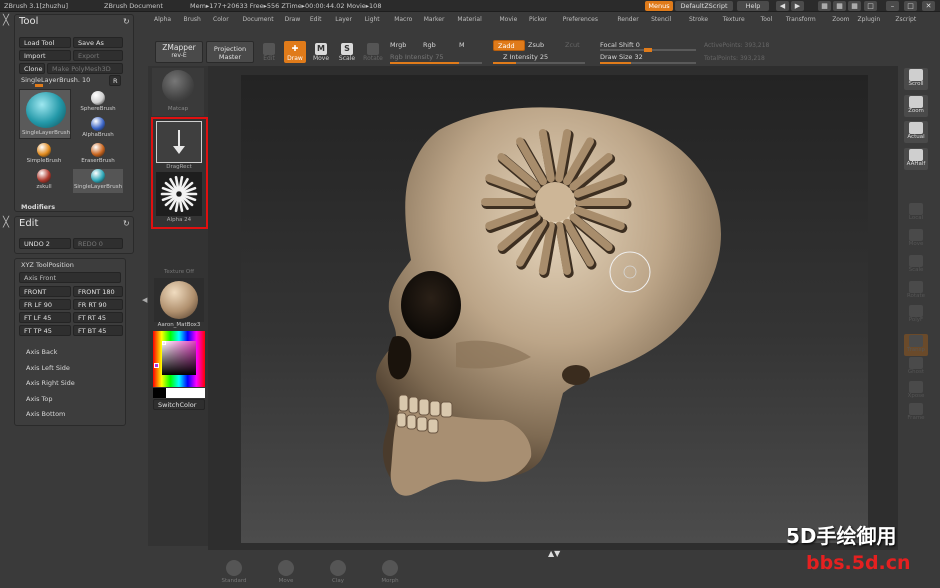  What do you see at coordinates (434, 19) in the screenshot?
I see `menu-marker: Marker` at bounding box center [434, 19].